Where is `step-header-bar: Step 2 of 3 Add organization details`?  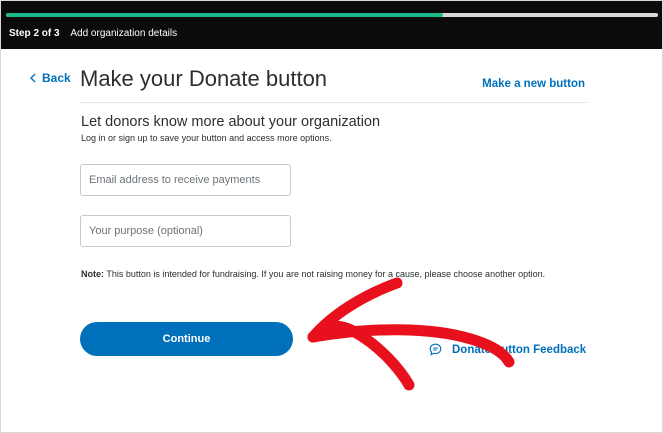 step-header-bar: Step 2 of 3 Add organization details is located at coordinates (331, 25).